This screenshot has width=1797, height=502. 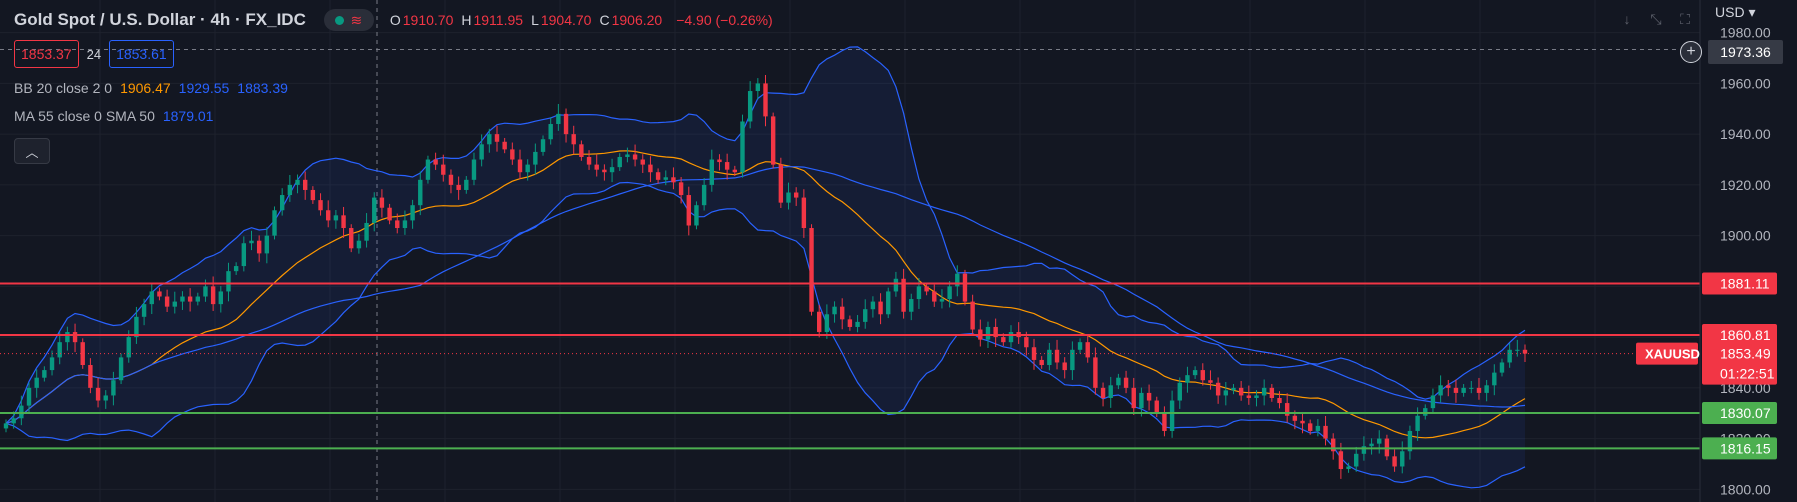 I want to click on buy-button: 1853.61, so click(x=141, y=54).